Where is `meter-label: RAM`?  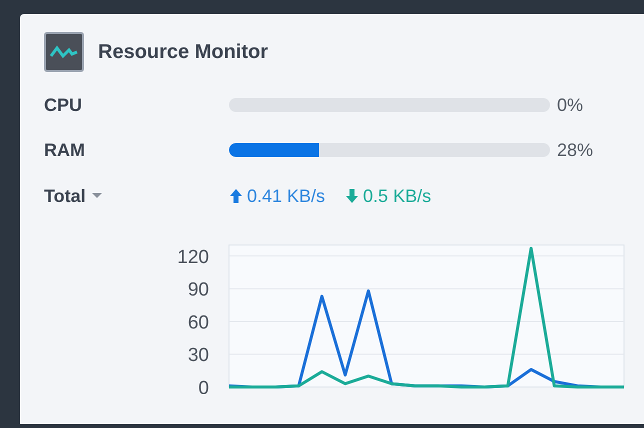
meter-label: RAM is located at coordinates (65, 150).